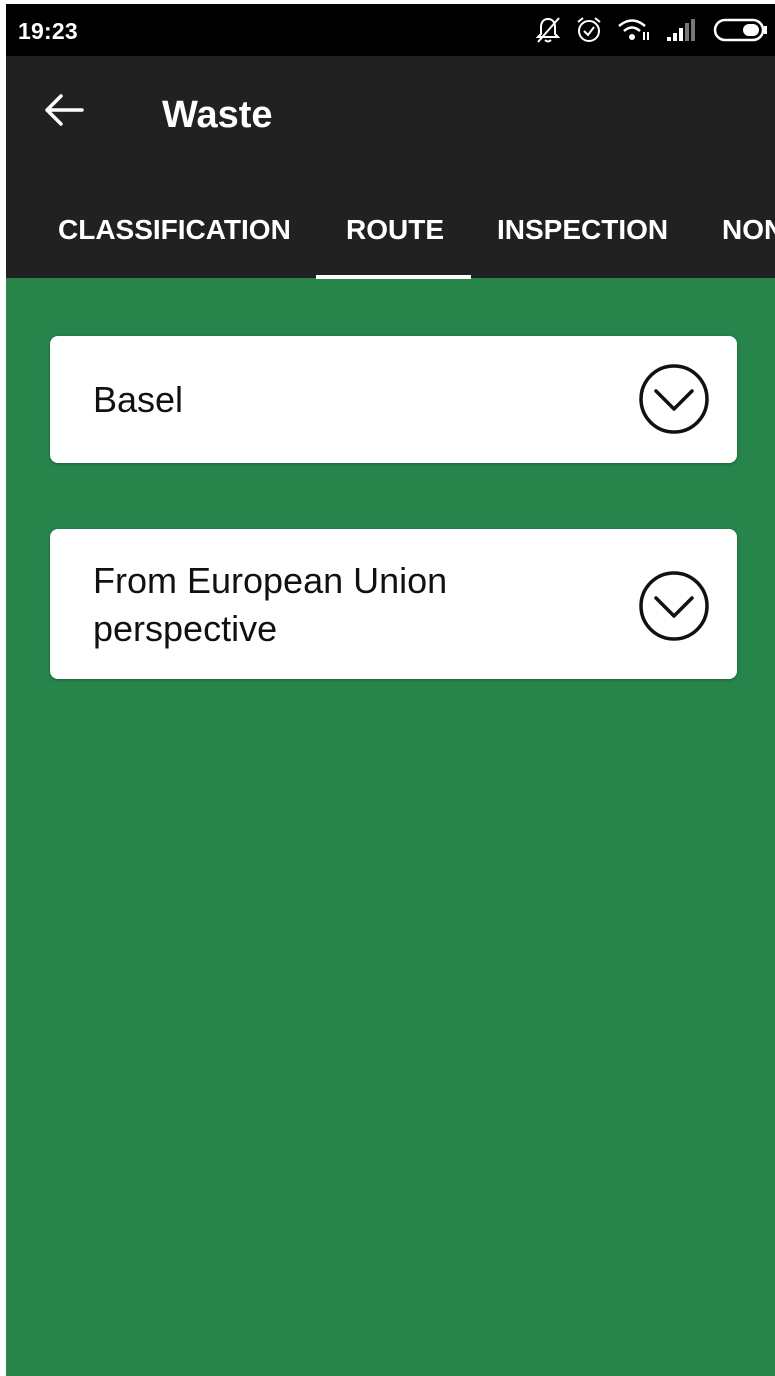 The width and height of the screenshot is (775, 1376). I want to click on tab-inspection: INSPECTION, so click(582, 241).